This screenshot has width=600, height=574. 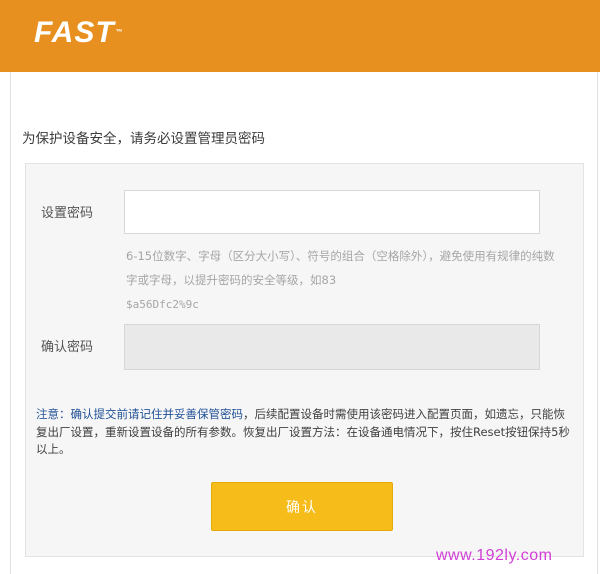 I want to click on password-example: $a56Dfc2%9c, so click(x=162, y=304).